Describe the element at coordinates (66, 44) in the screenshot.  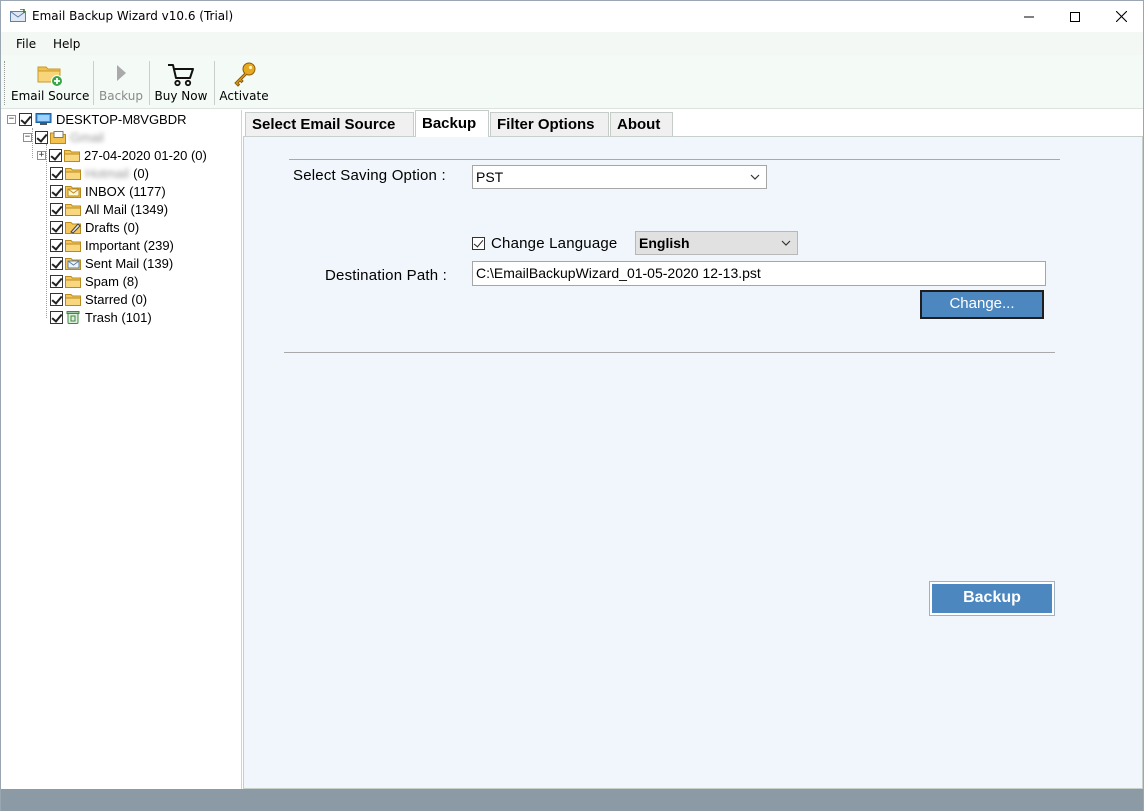
I see `menu-help: Help` at that location.